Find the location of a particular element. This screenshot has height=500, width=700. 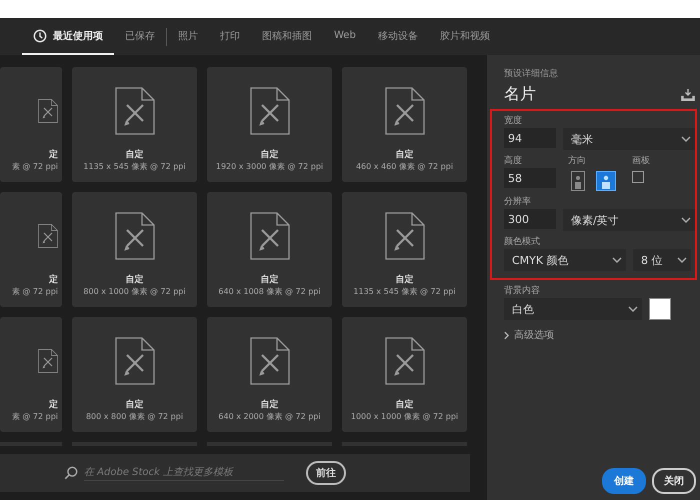

save-preset-icon is located at coordinates (688, 94).